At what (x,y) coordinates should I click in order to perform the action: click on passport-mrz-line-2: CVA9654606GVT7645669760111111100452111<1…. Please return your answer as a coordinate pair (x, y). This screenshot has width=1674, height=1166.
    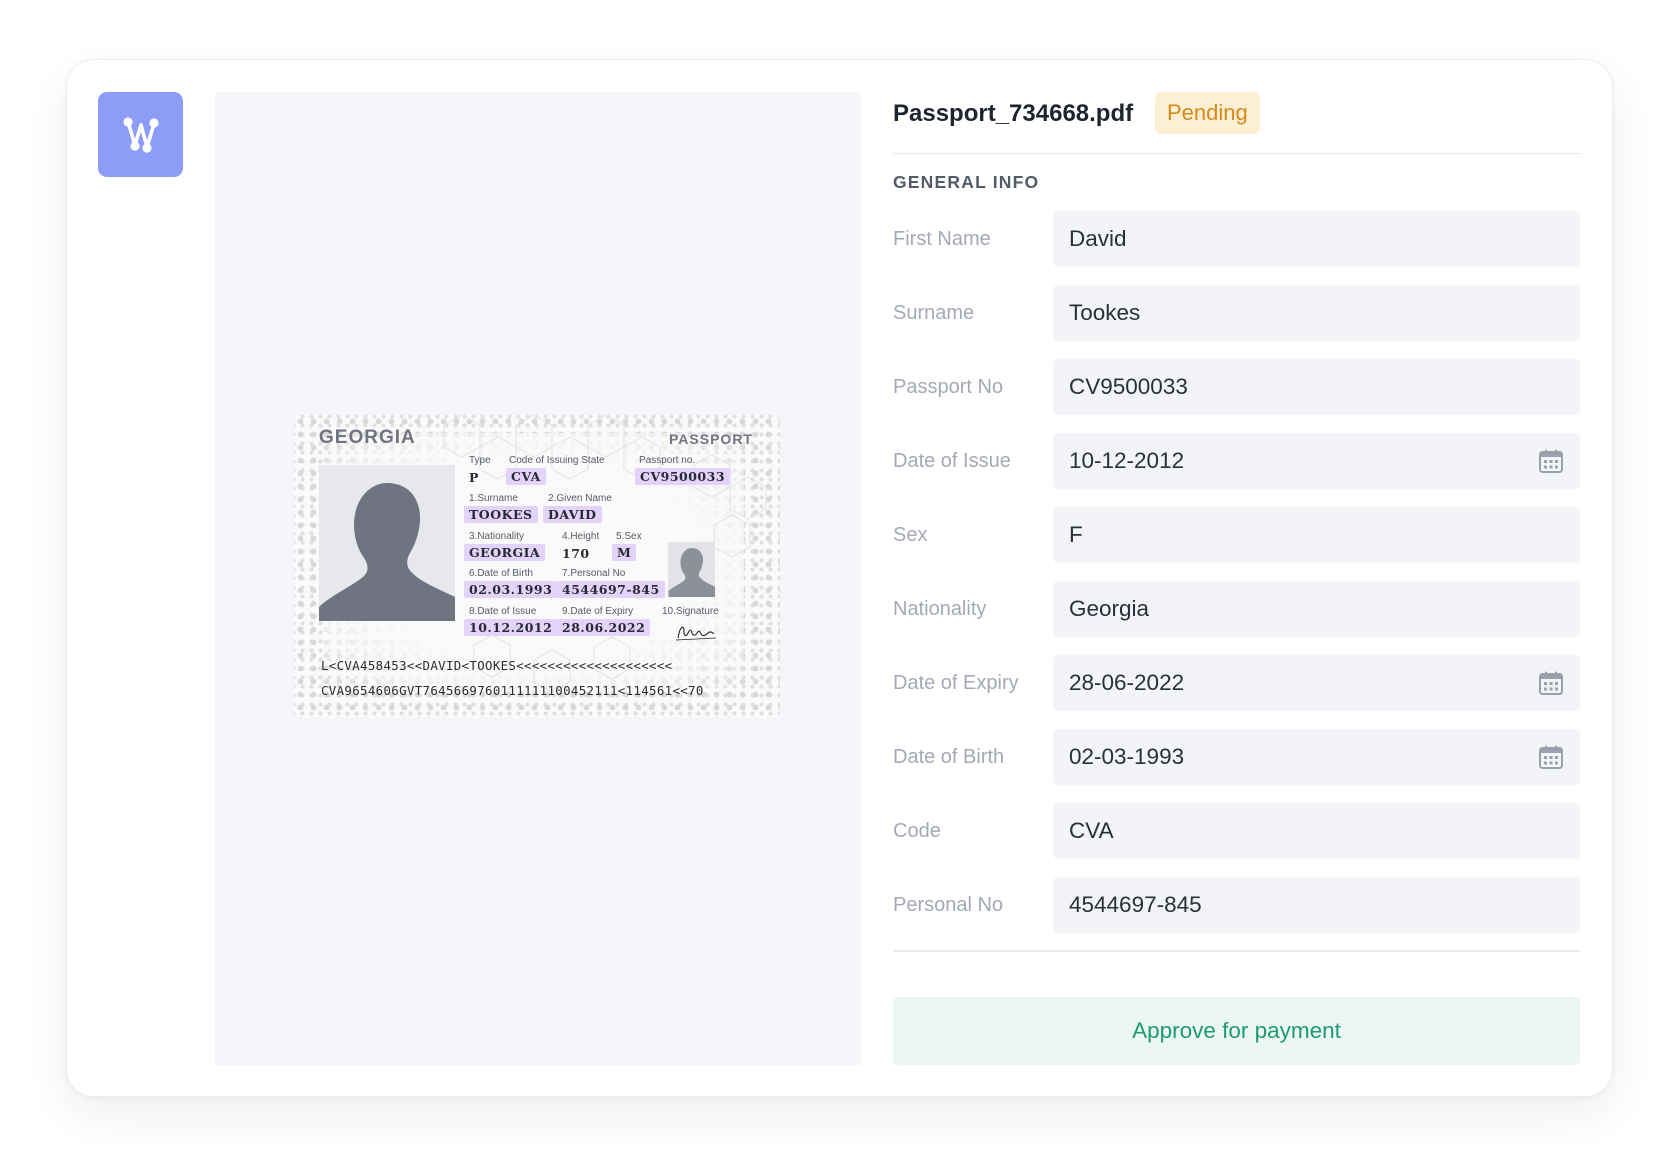
    Looking at the image, I should click on (512, 690).